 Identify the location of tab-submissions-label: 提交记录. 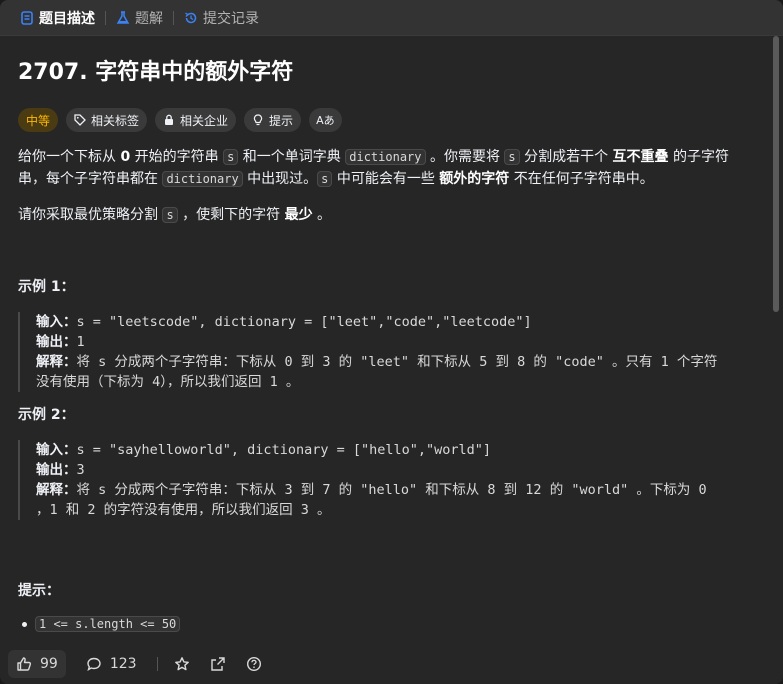
(231, 18).